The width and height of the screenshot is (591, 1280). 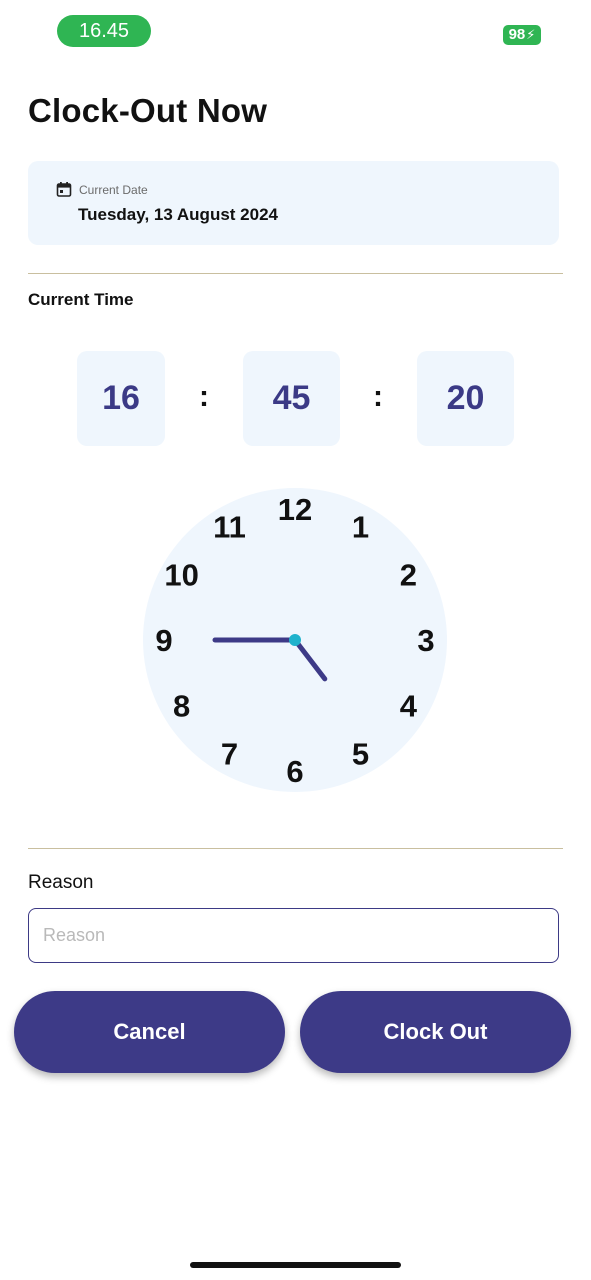 What do you see at coordinates (229, 753) in the screenshot?
I see `clock-number: 7` at bounding box center [229, 753].